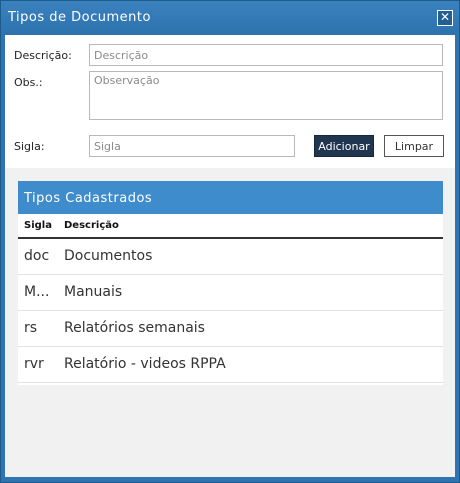 The height and width of the screenshot is (483, 460). Describe the element at coordinates (344, 146) in the screenshot. I see `add-button: Adicionar` at that location.